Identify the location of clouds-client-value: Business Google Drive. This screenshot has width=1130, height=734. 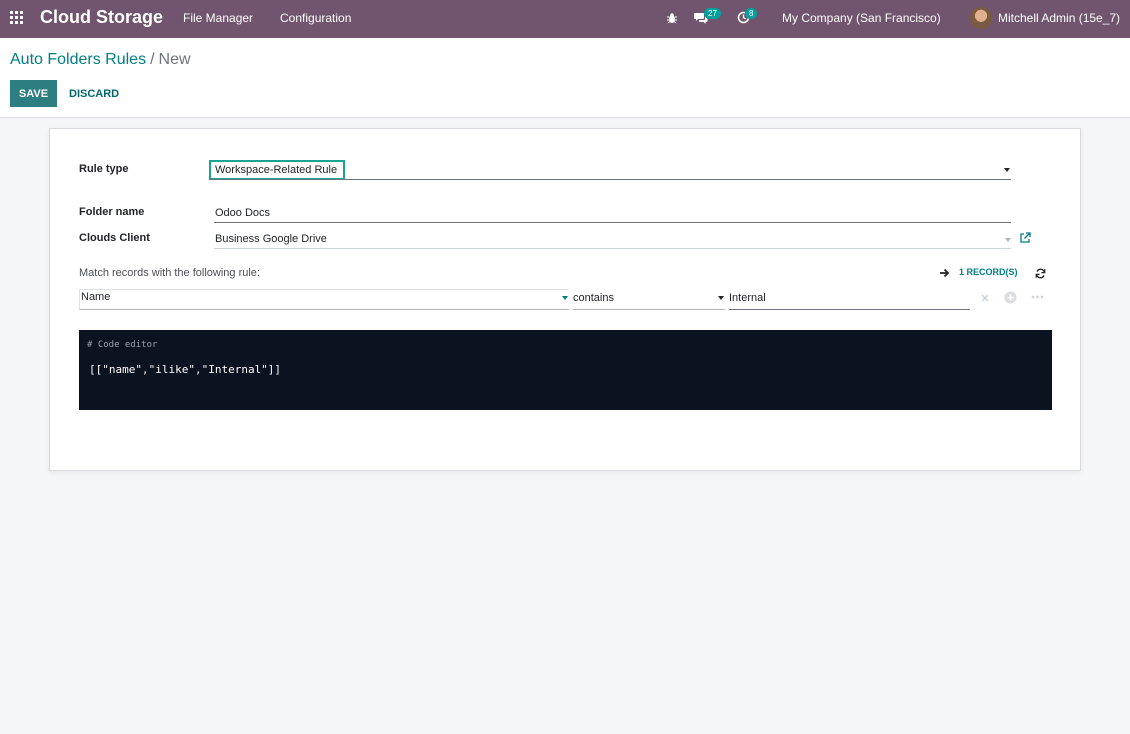
(271, 239).